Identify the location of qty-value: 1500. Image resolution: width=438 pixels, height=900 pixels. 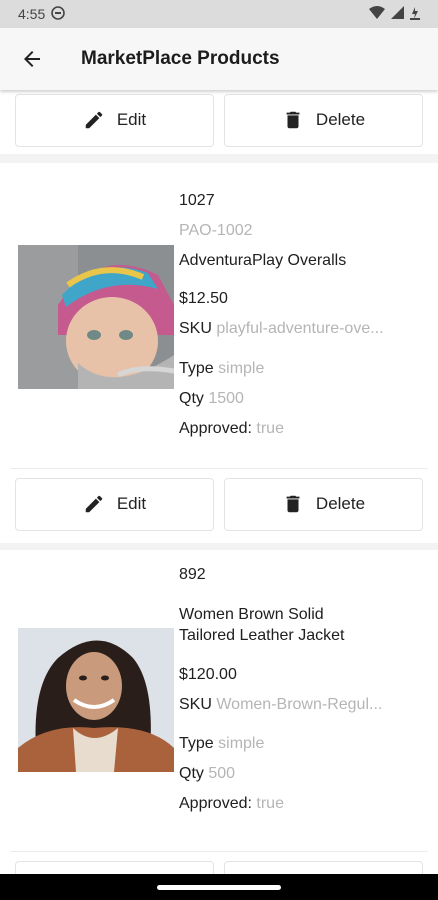
(226, 398).